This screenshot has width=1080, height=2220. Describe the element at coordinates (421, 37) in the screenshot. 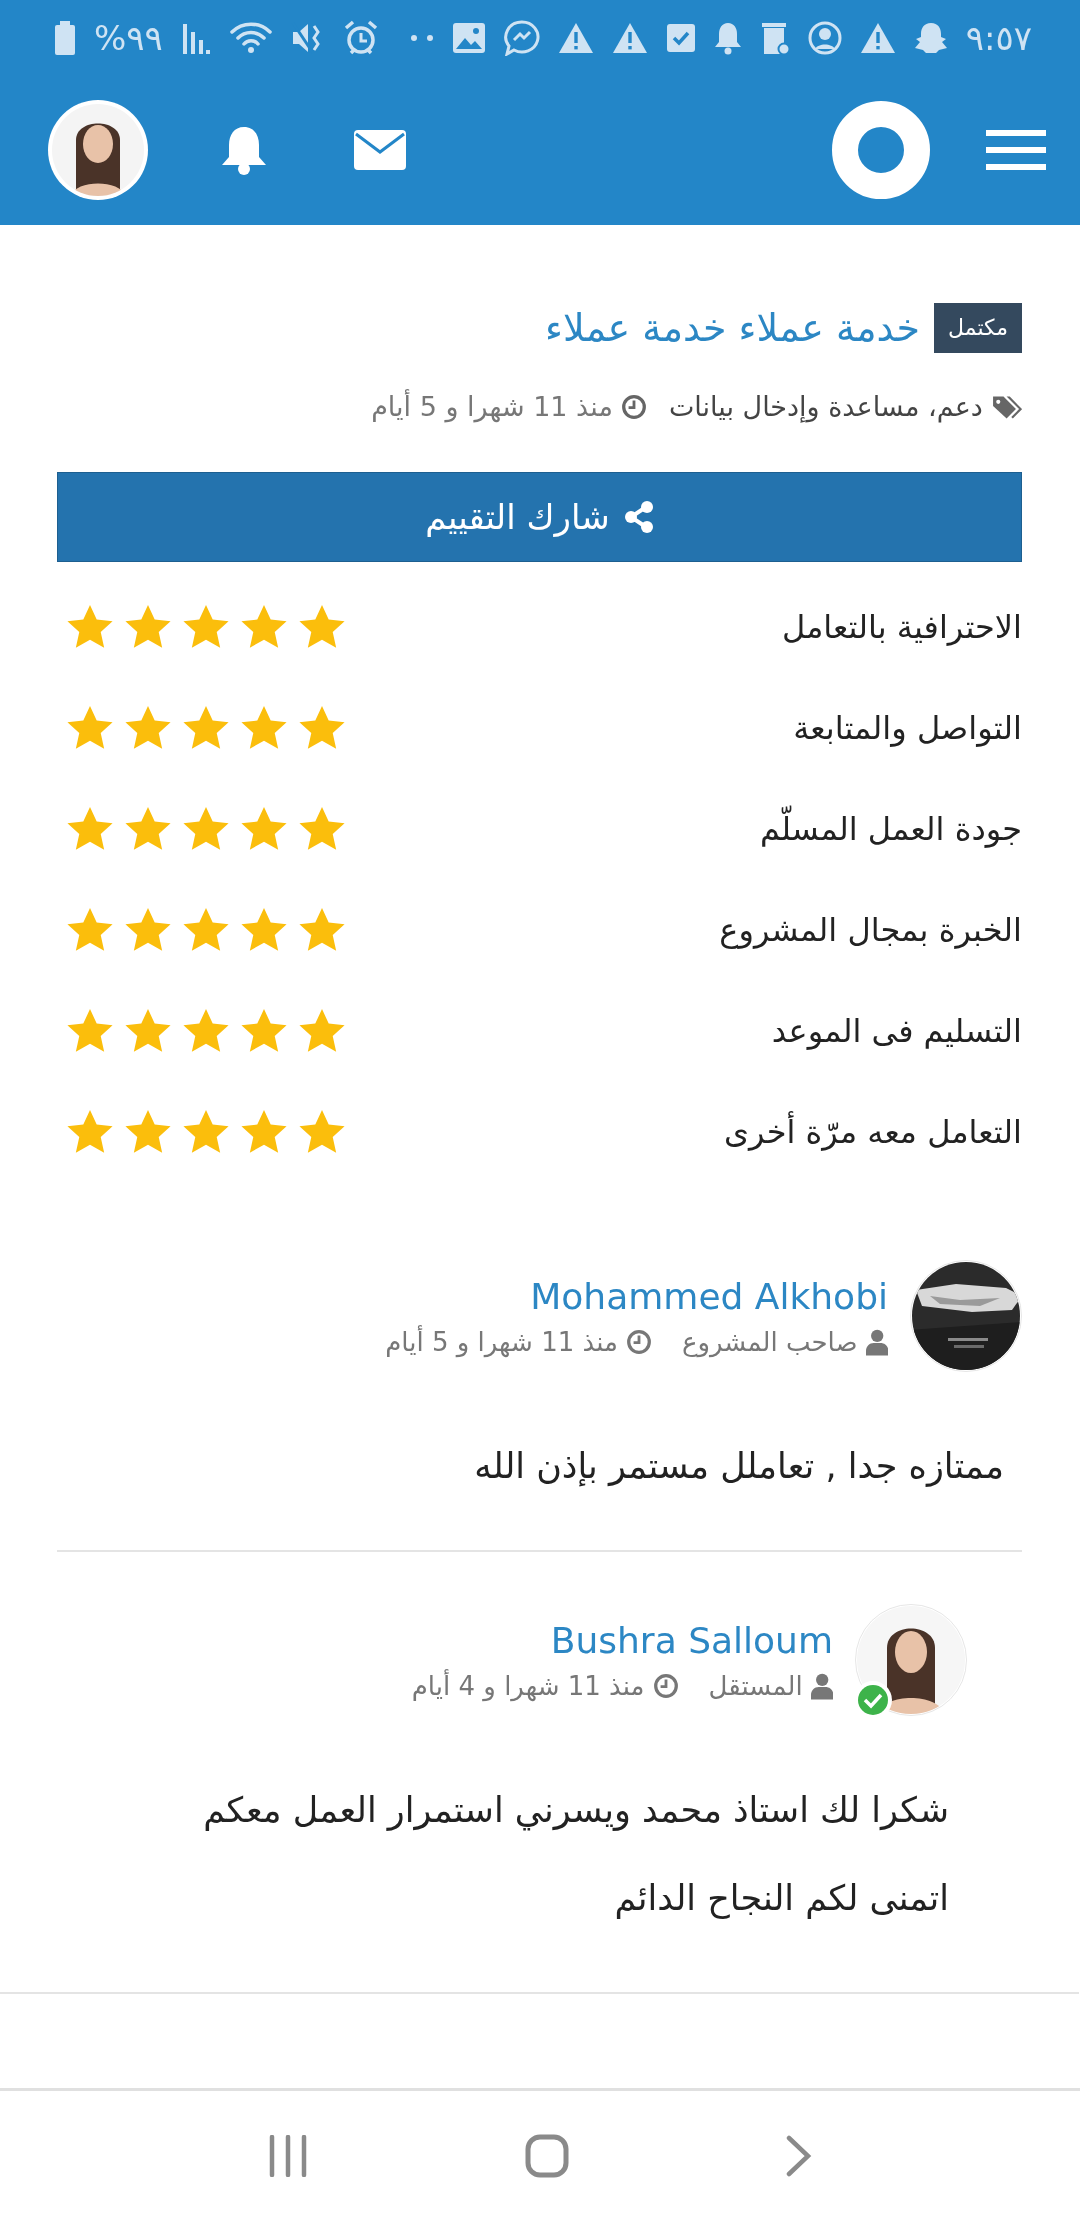

I see `more-icon` at that location.